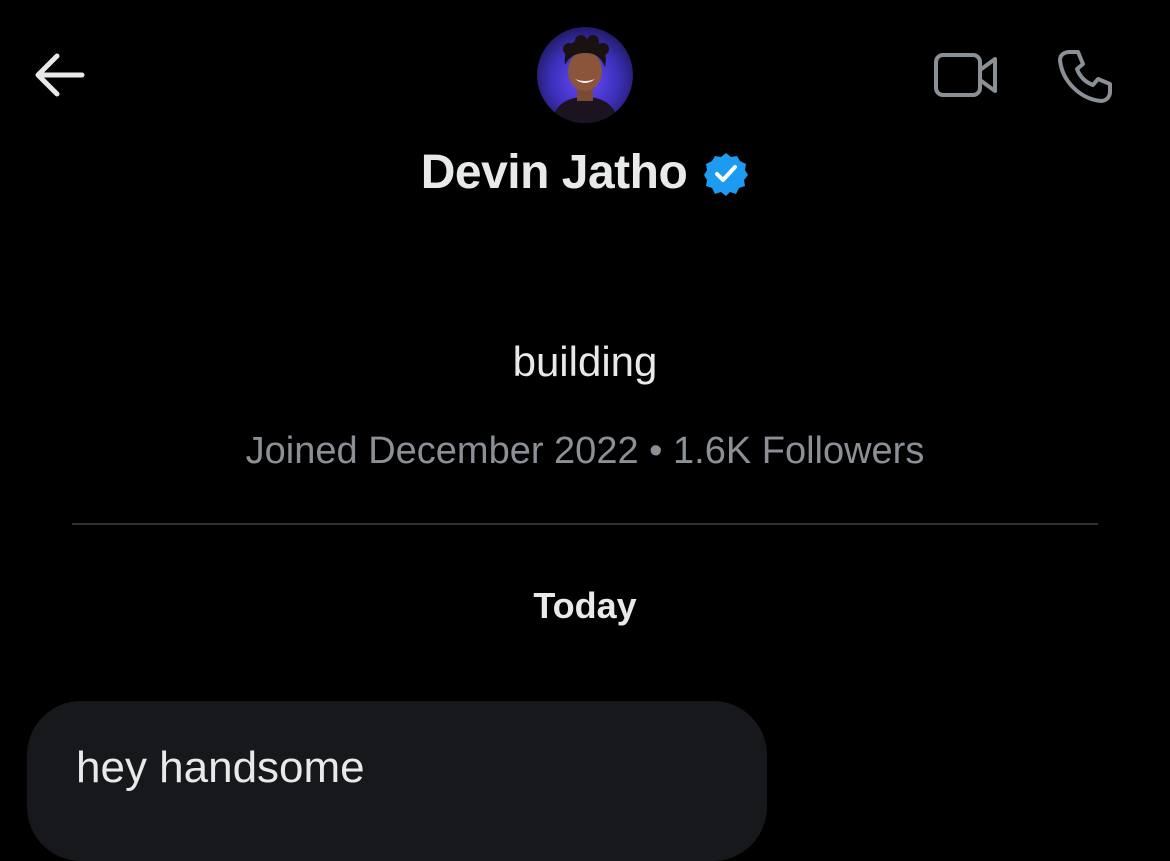 This screenshot has height=861, width=1170. I want to click on verified-badge-icon, so click(726, 174).